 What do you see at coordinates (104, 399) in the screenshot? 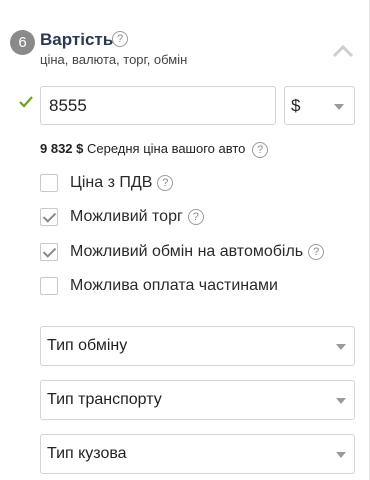
I see `transport-type-label: Тип транспорту` at bounding box center [104, 399].